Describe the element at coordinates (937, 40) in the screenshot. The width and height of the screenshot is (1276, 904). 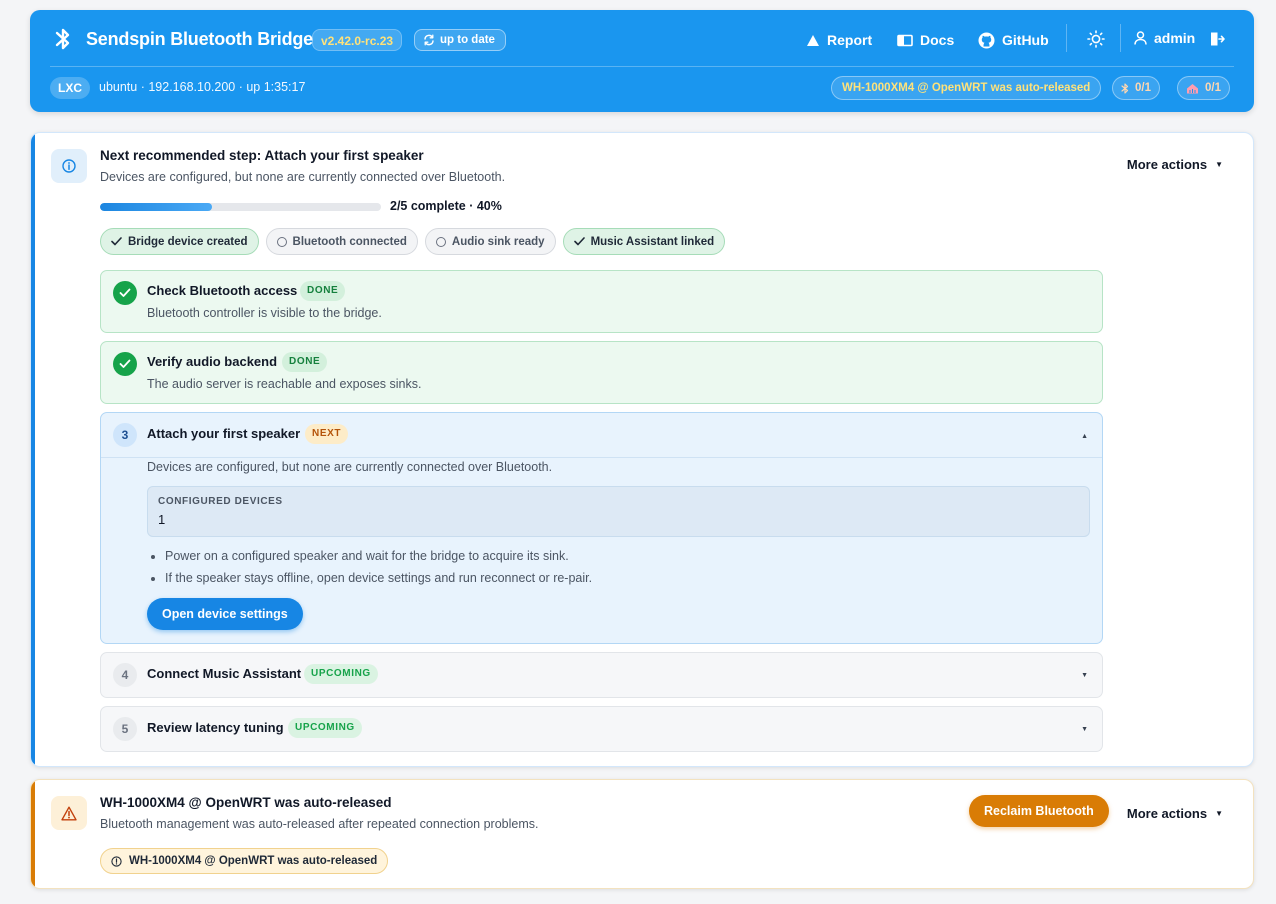
I see `docs-label: Docs` at that location.